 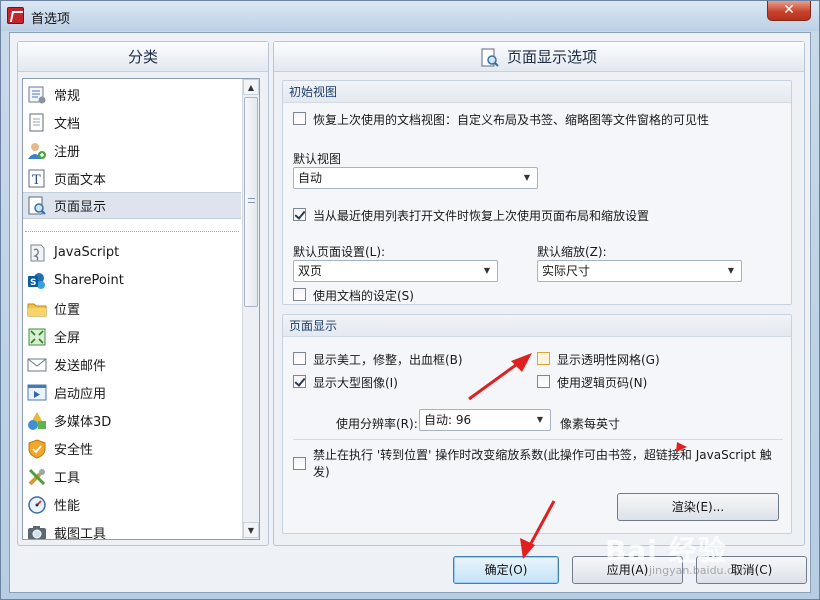 What do you see at coordinates (37, 95) in the screenshot?
I see `general-icon` at bounding box center [37, 95].